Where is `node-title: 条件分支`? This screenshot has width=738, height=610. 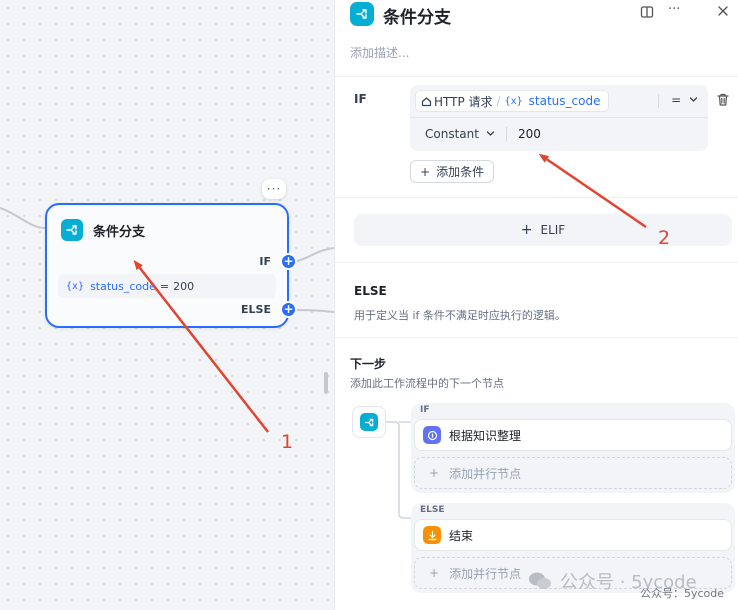 node-title: 条件分支 is located at coordinates (119, 232).